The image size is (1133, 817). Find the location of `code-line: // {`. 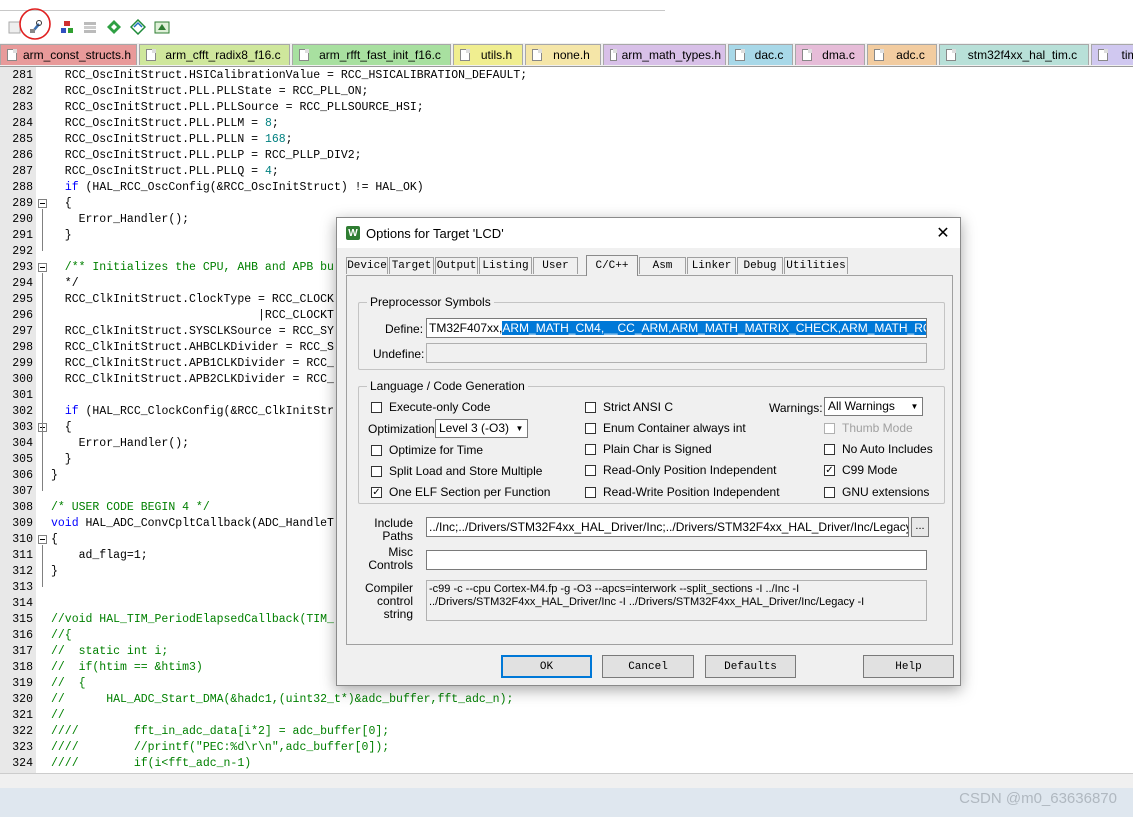

code-line: // { is located at coordinates (68, 684).